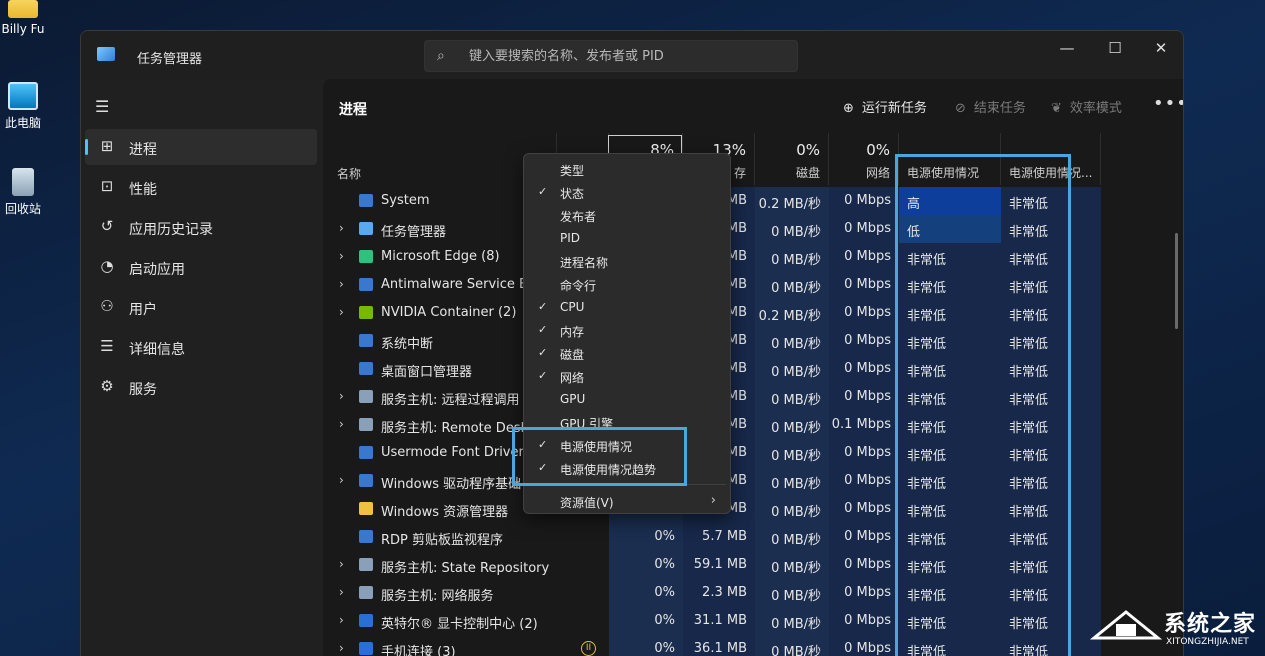 This screenshot has width=1265, height=656. Describe the element at coordinates (990, 106) in the screenshot. I see `end-task-button: ⊘ 结束任务` at that location.